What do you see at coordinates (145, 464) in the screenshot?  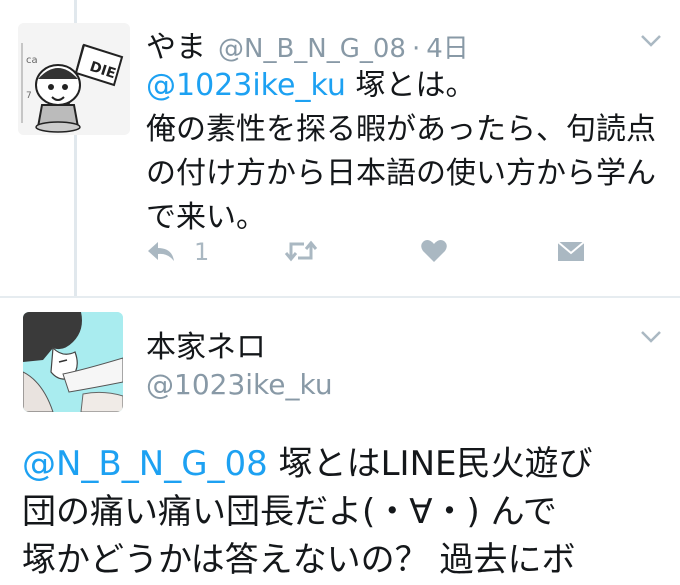 I see `mention-link: @N_B_N_G_08` at bounding box center [145, 464].